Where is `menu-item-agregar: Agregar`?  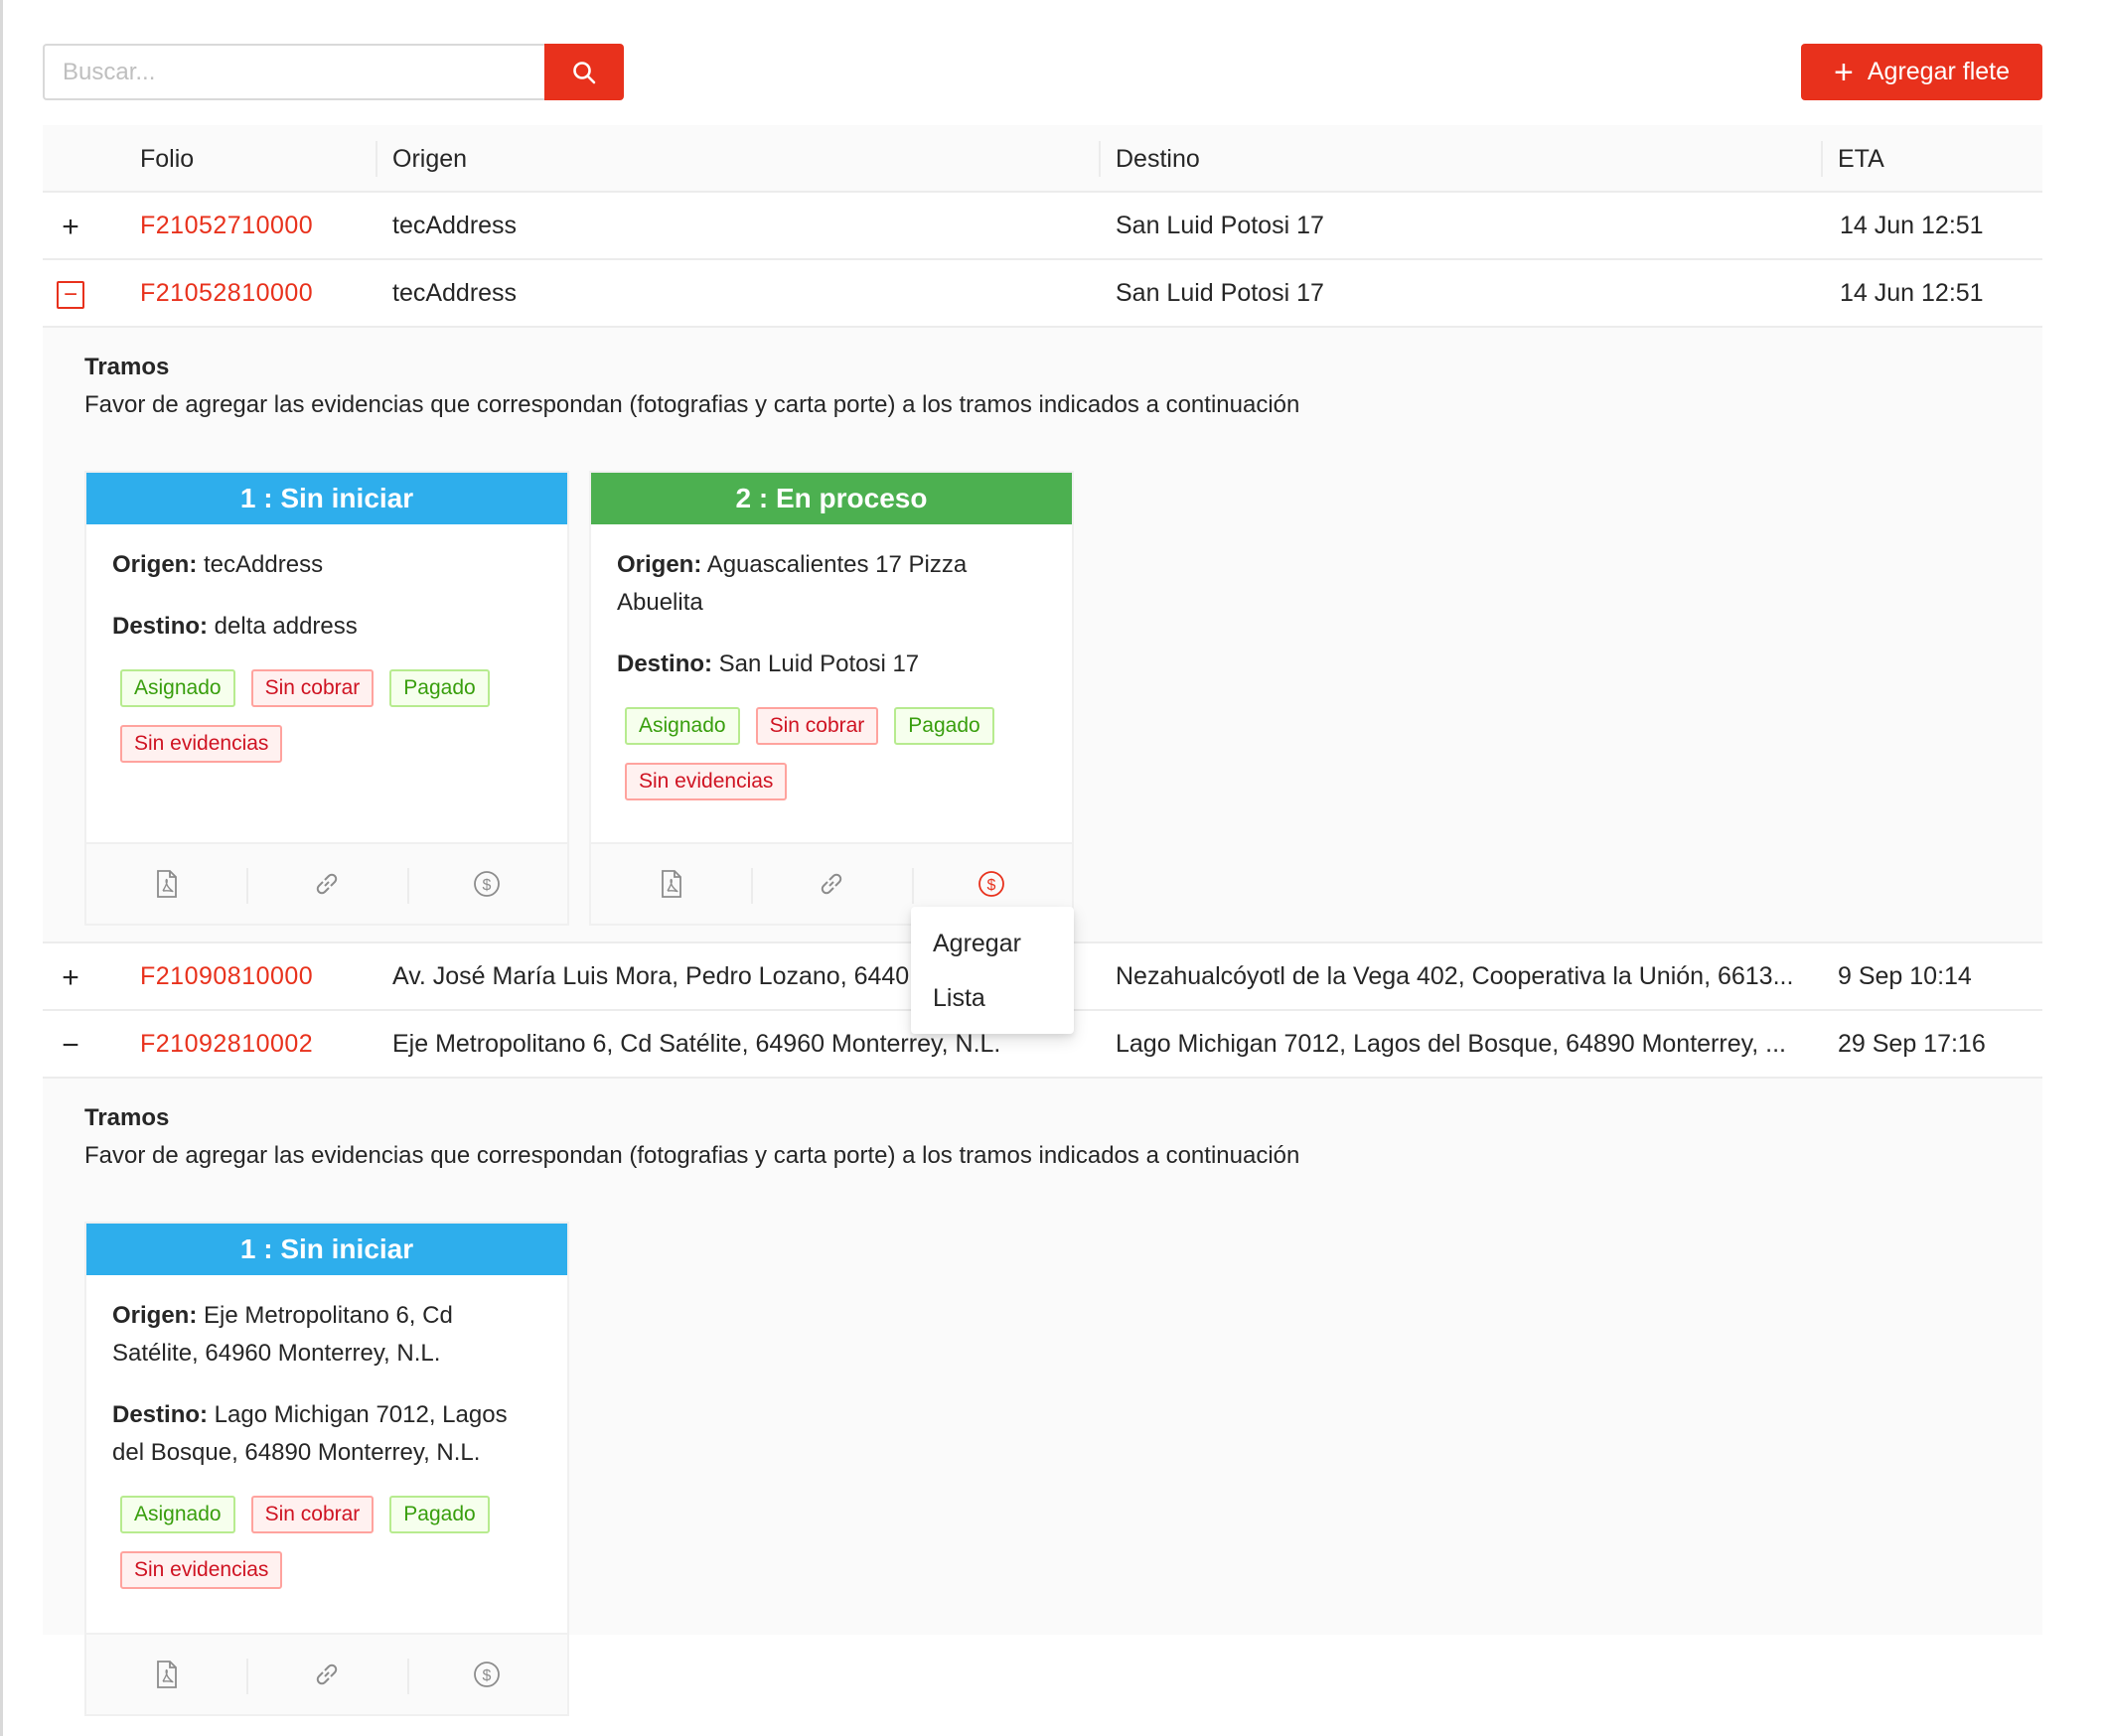
menu-item-agregar: Agregar is located at coordinates (992, 944).